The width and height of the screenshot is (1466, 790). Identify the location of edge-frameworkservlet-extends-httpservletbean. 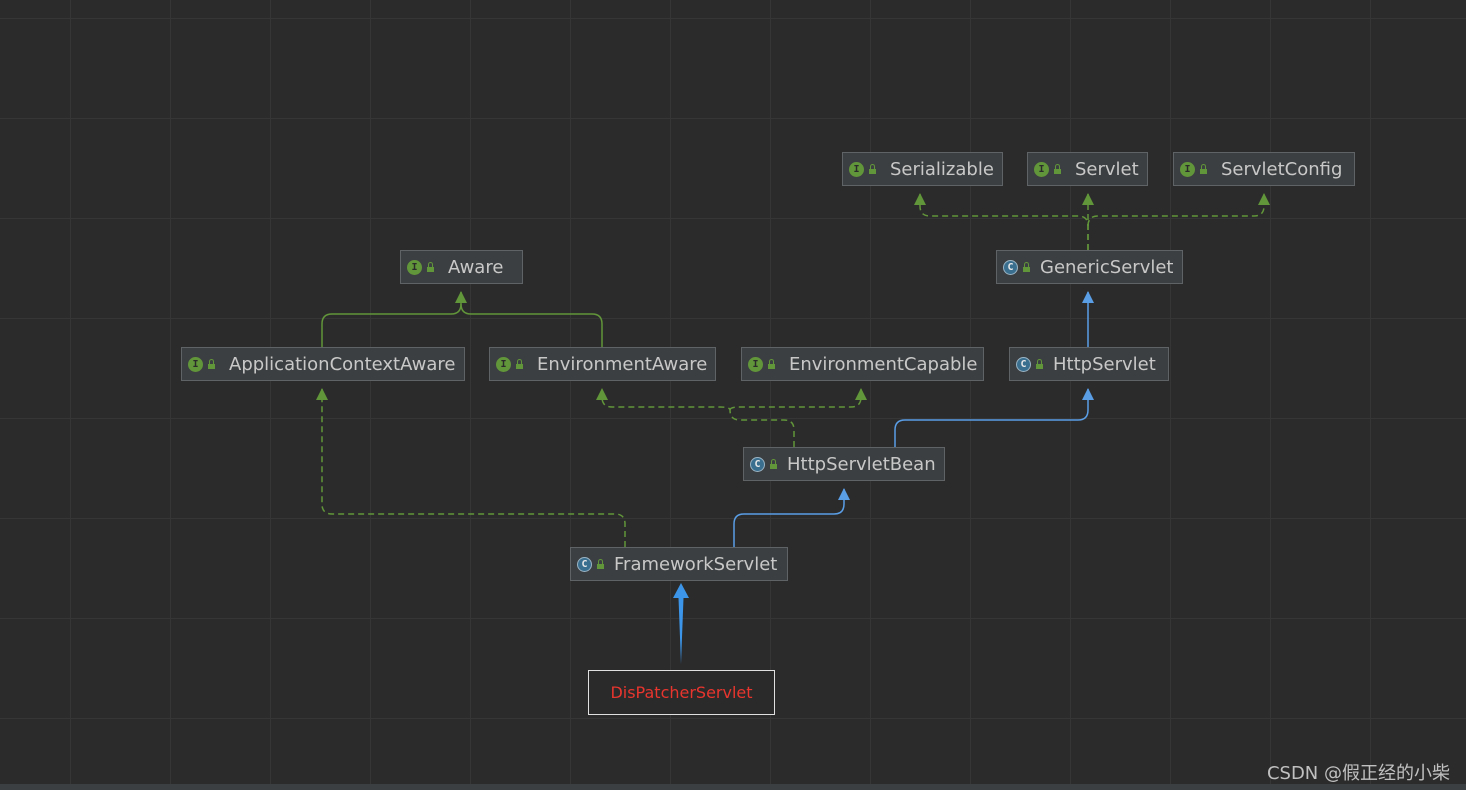
(791, 517).